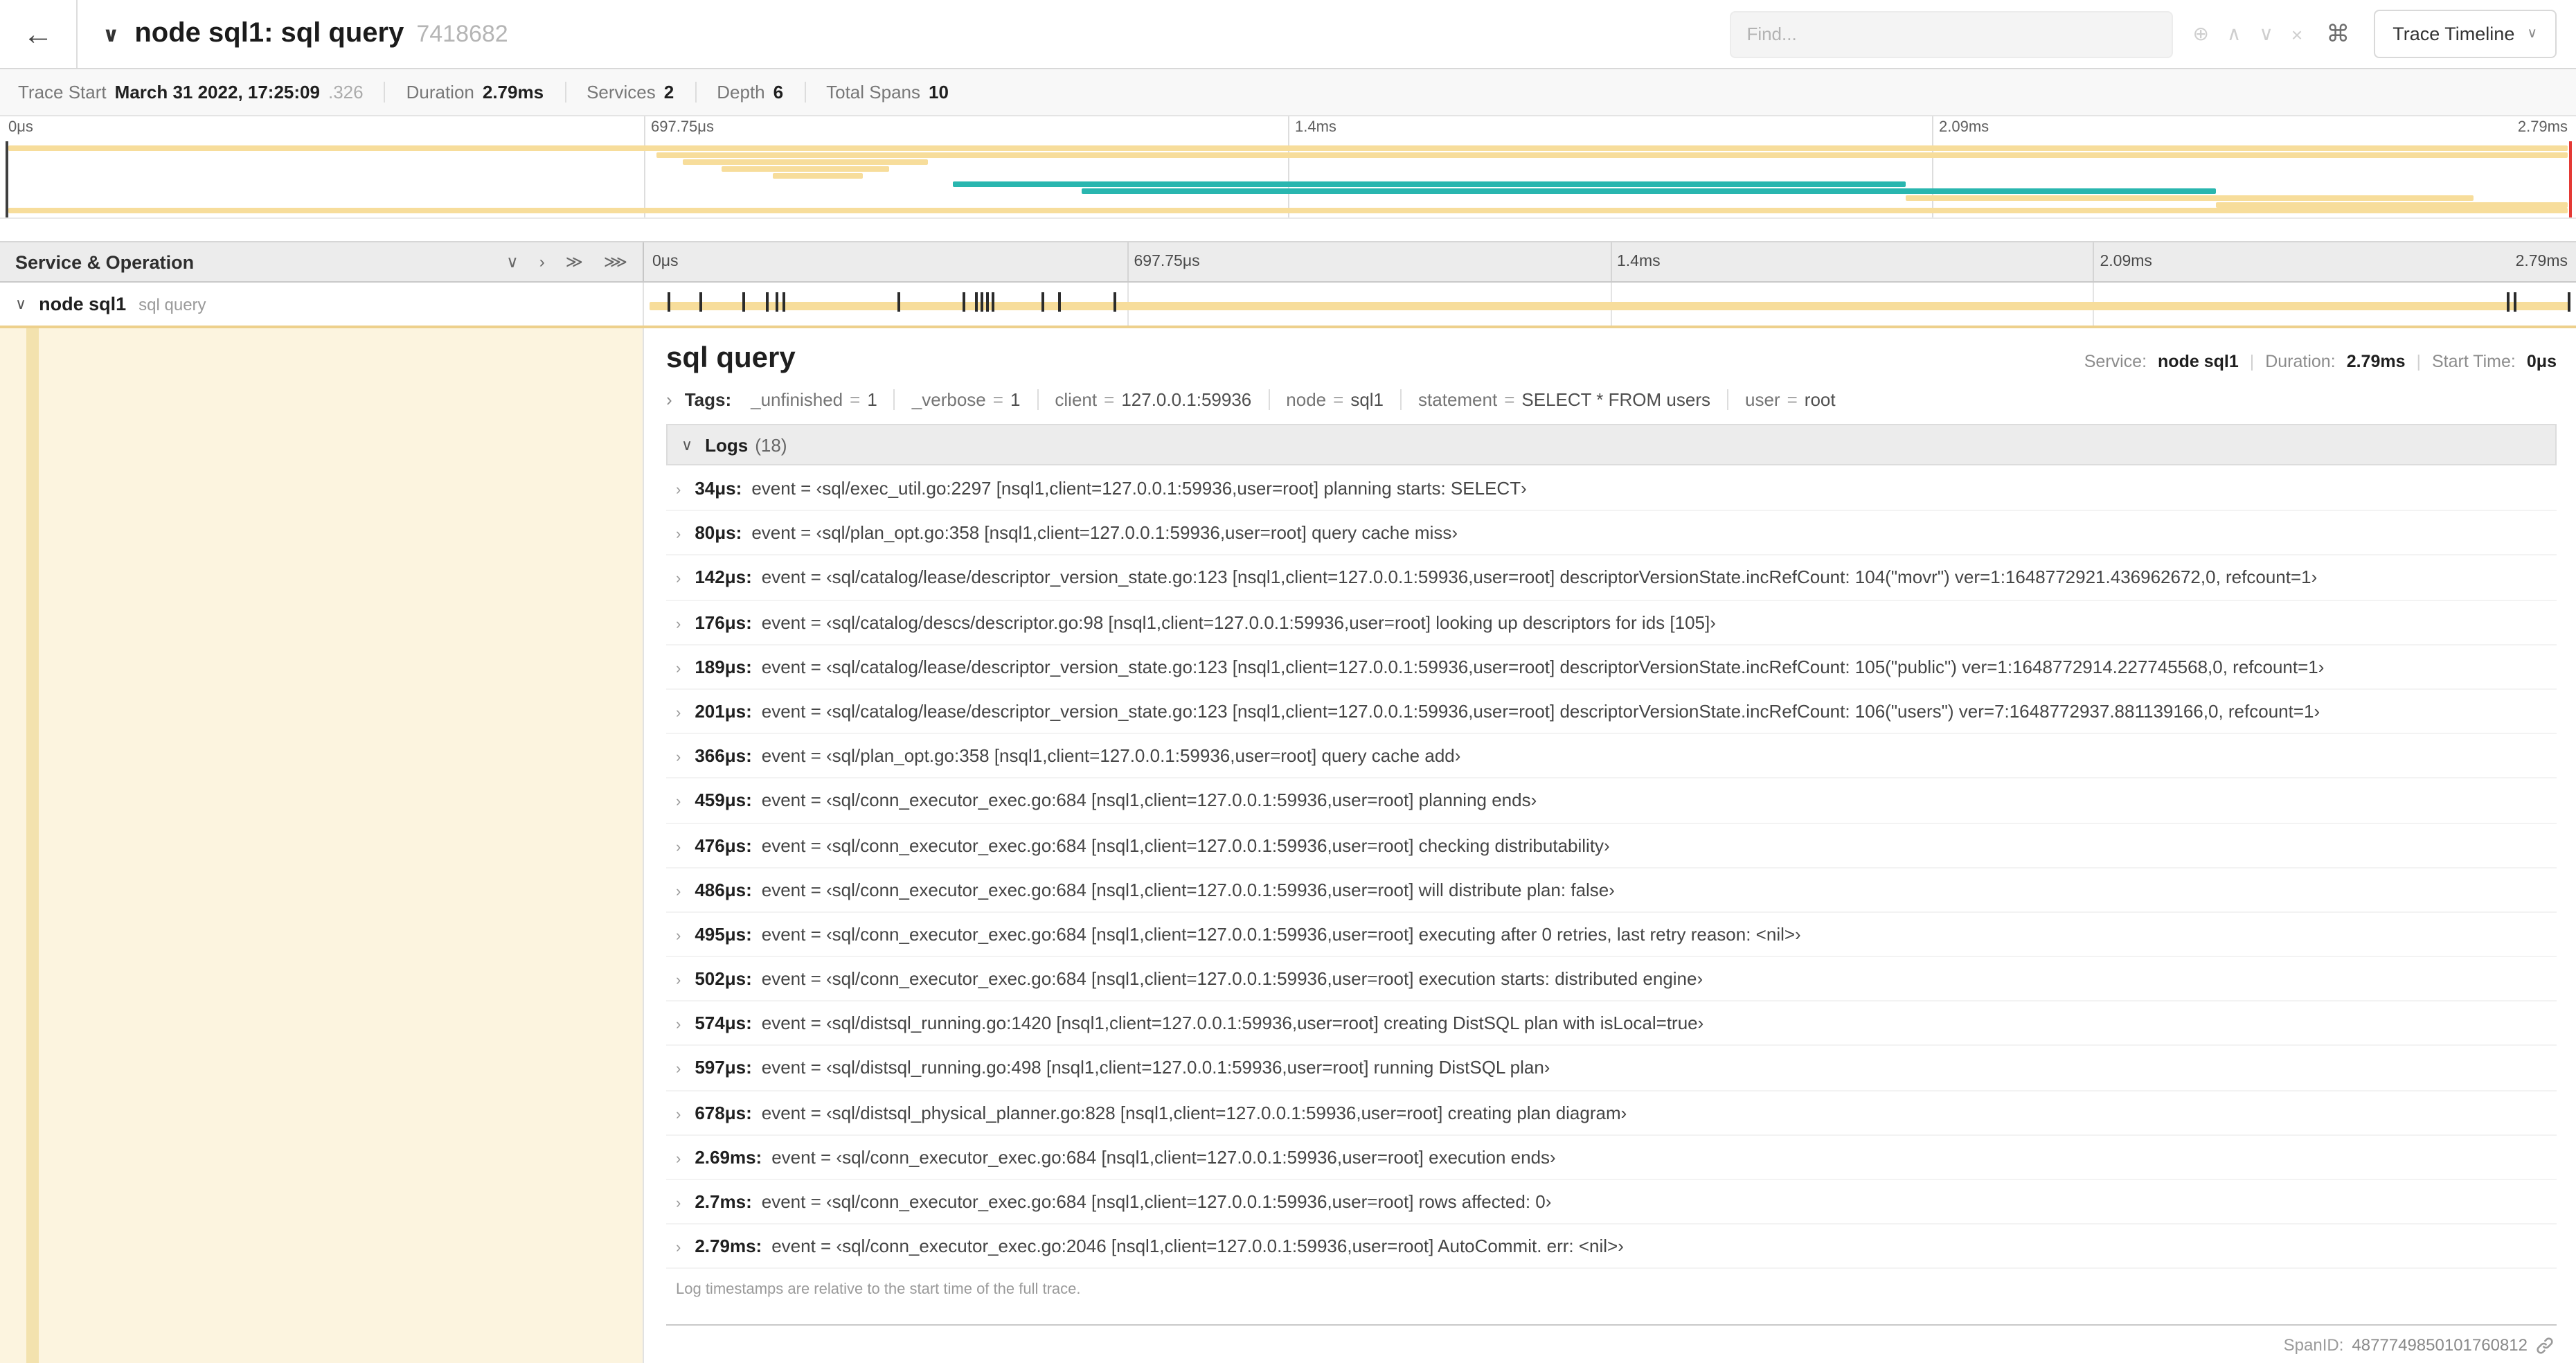 The width and height of the screenshot is (2576, 1363). What do you see at coordinates (724, 1201) in the screenshot?
I see `log-timestamp: 2.7ms:` at bounding box center [724, 1201].